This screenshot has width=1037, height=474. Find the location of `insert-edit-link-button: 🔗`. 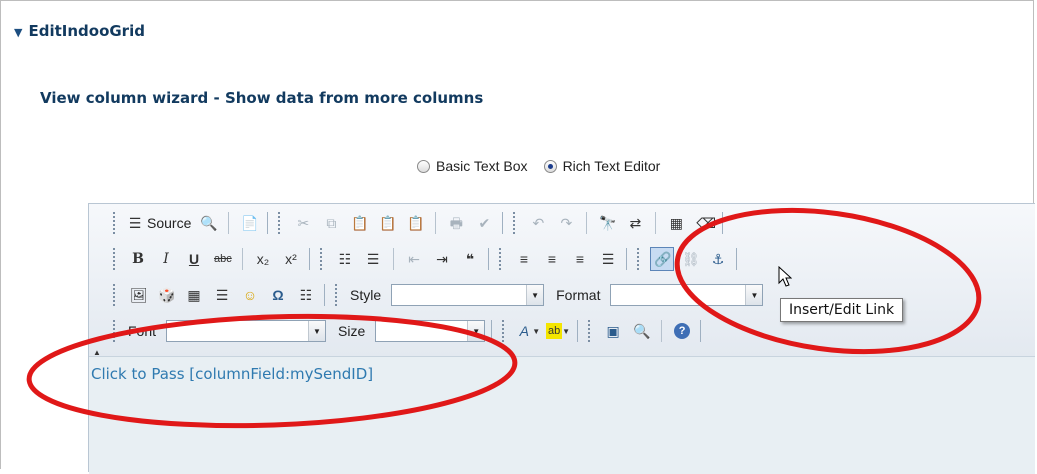

insert-edit-link-button: 🔗 is located at coordinates (662, 259).